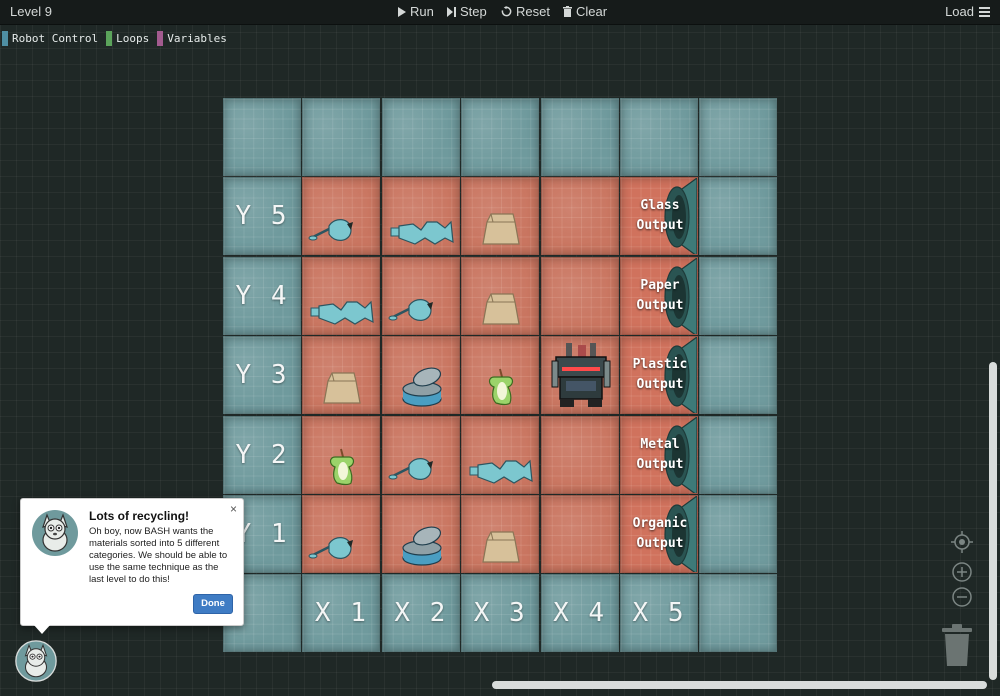 The width and height of the screenshot is (1000, 696). Describe the element at coordinates (659, 216) in the screenshot. I see `output-tile: Glass Output` at that location.